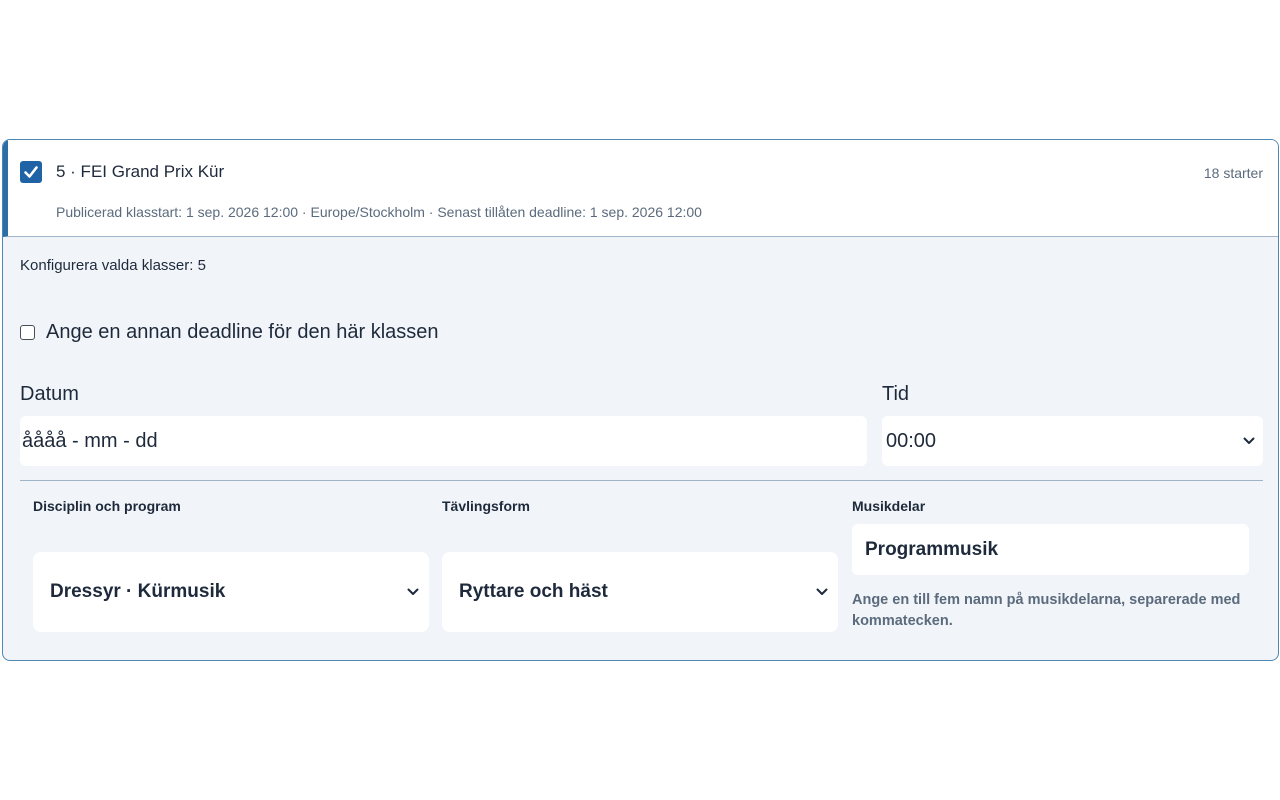 This screenshot has height=800, width=1280. What do you see at coordinates (49, 394) in the screenshot?
I see `date-label: Datum` at bounding box center [49, 394].